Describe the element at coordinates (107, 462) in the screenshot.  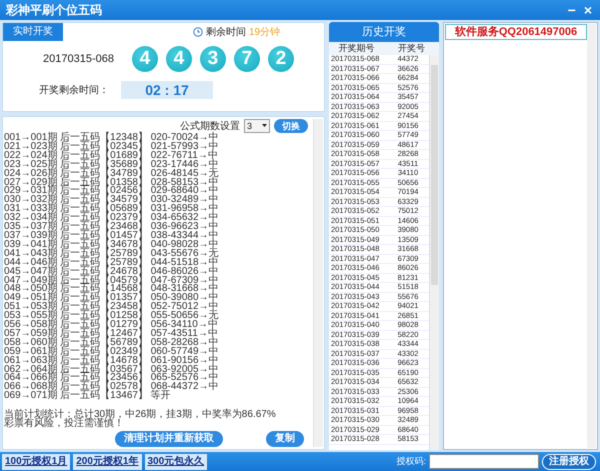
I see `license-link: 200元授权1年` at that location.